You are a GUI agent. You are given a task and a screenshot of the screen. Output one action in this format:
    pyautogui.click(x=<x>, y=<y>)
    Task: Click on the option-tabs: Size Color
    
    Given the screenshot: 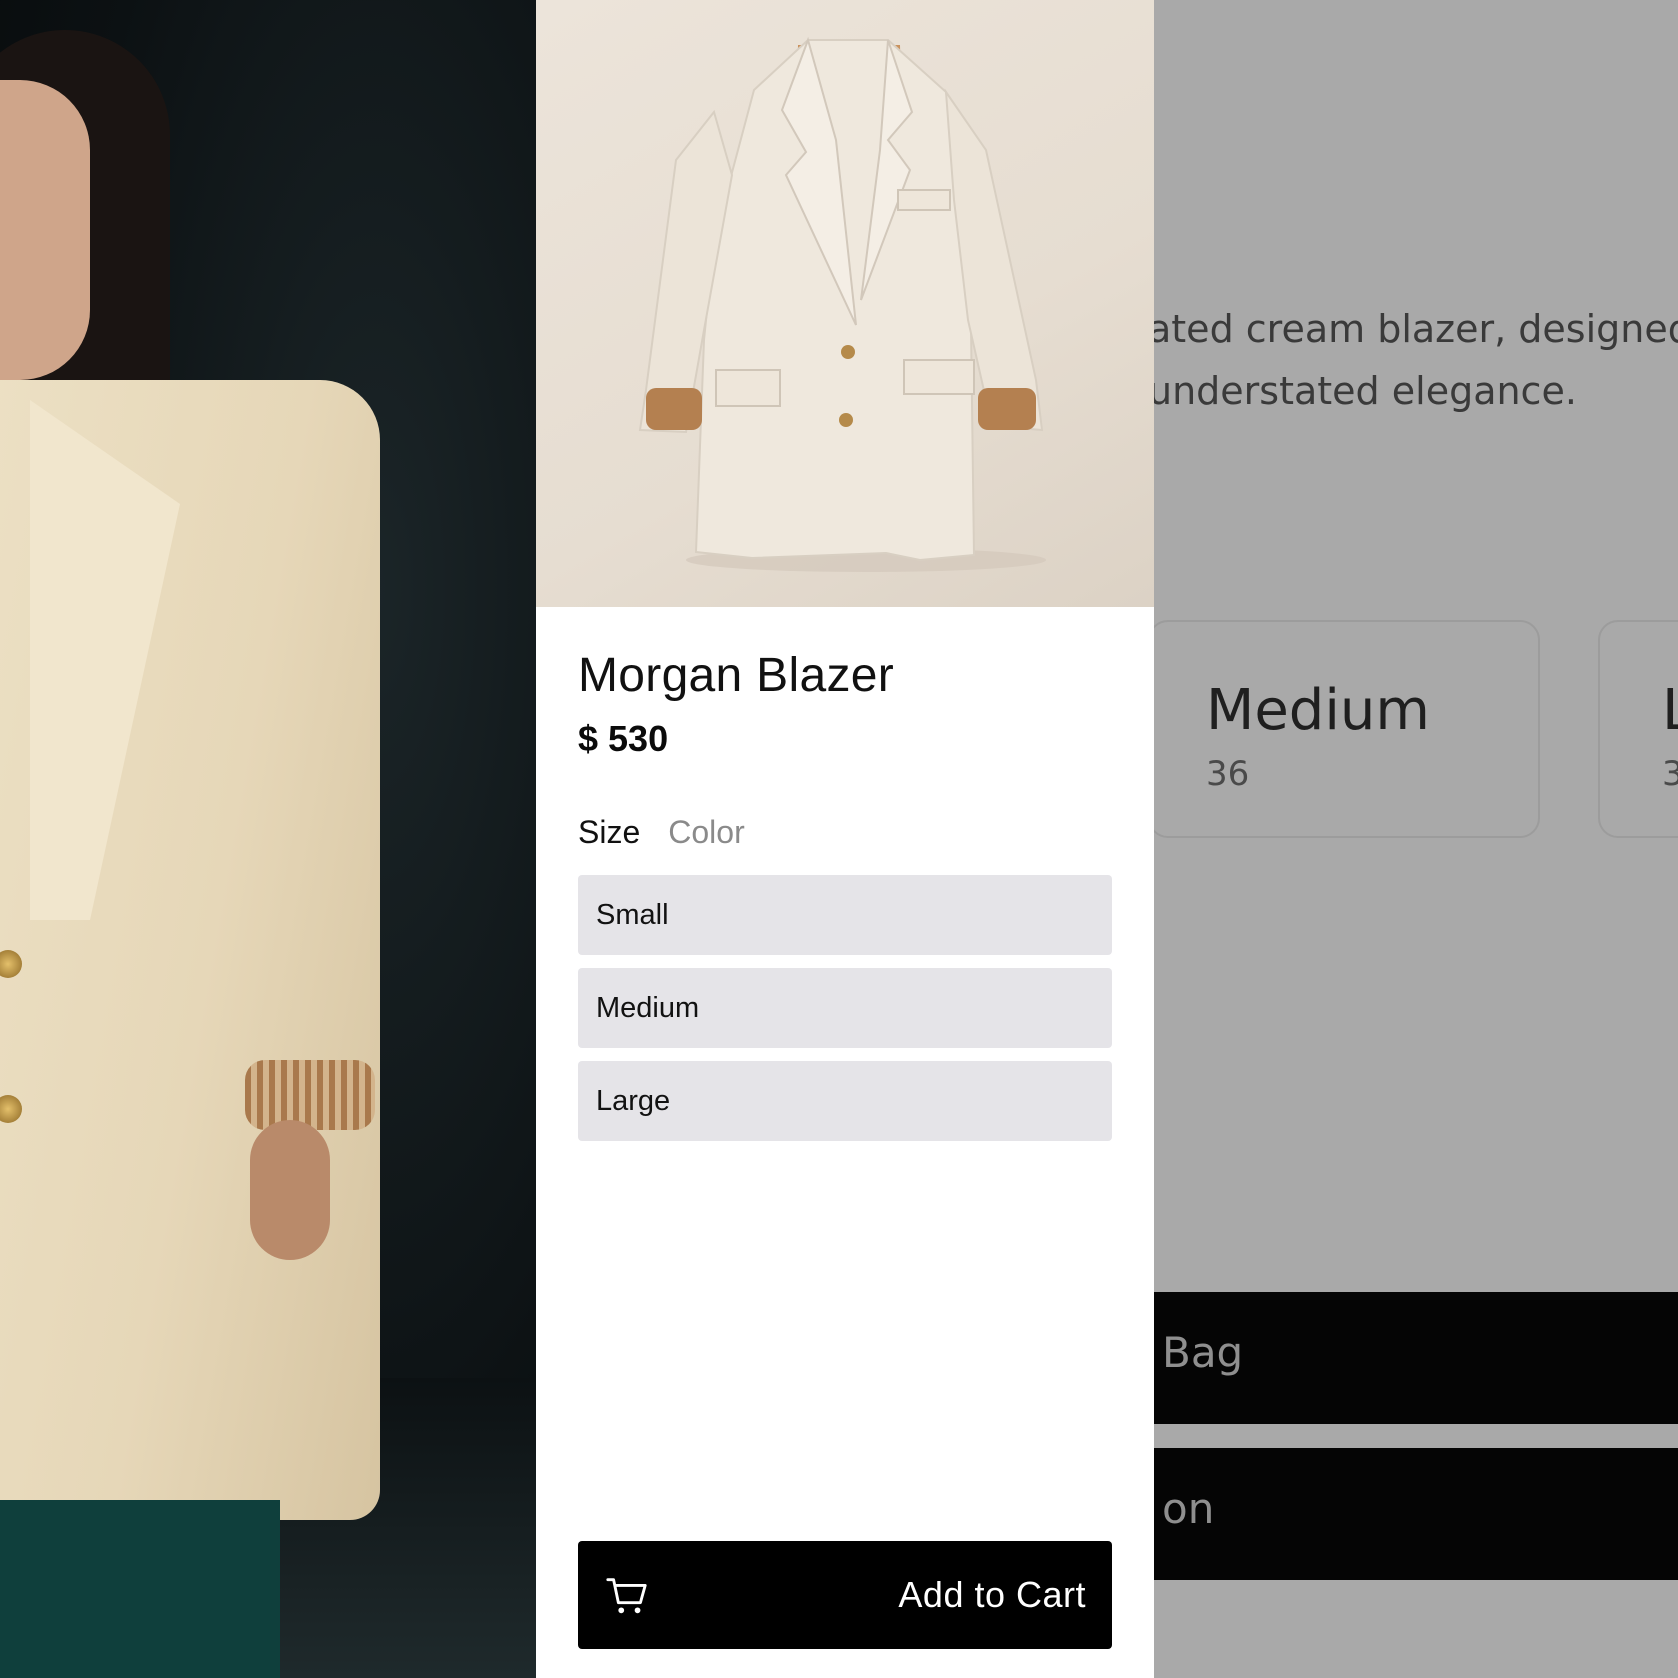 What is the action you would take?
    pyautogui.click(x=661, y=832)
    